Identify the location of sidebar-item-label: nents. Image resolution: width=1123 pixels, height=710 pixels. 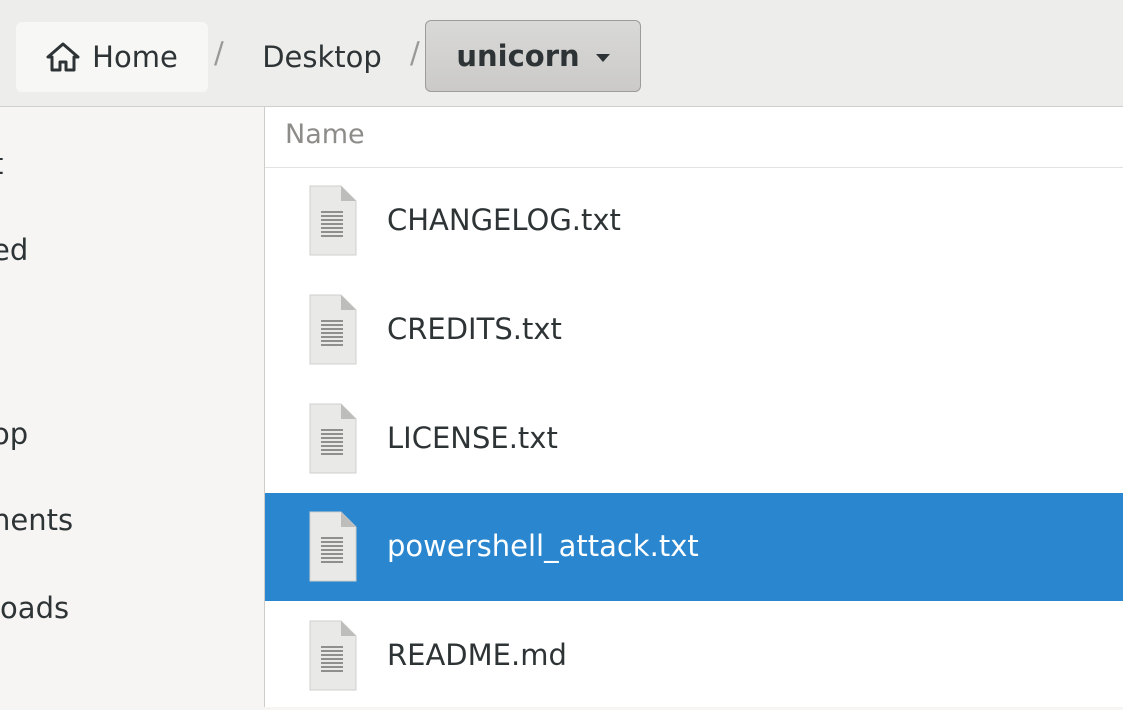
(37, 520).